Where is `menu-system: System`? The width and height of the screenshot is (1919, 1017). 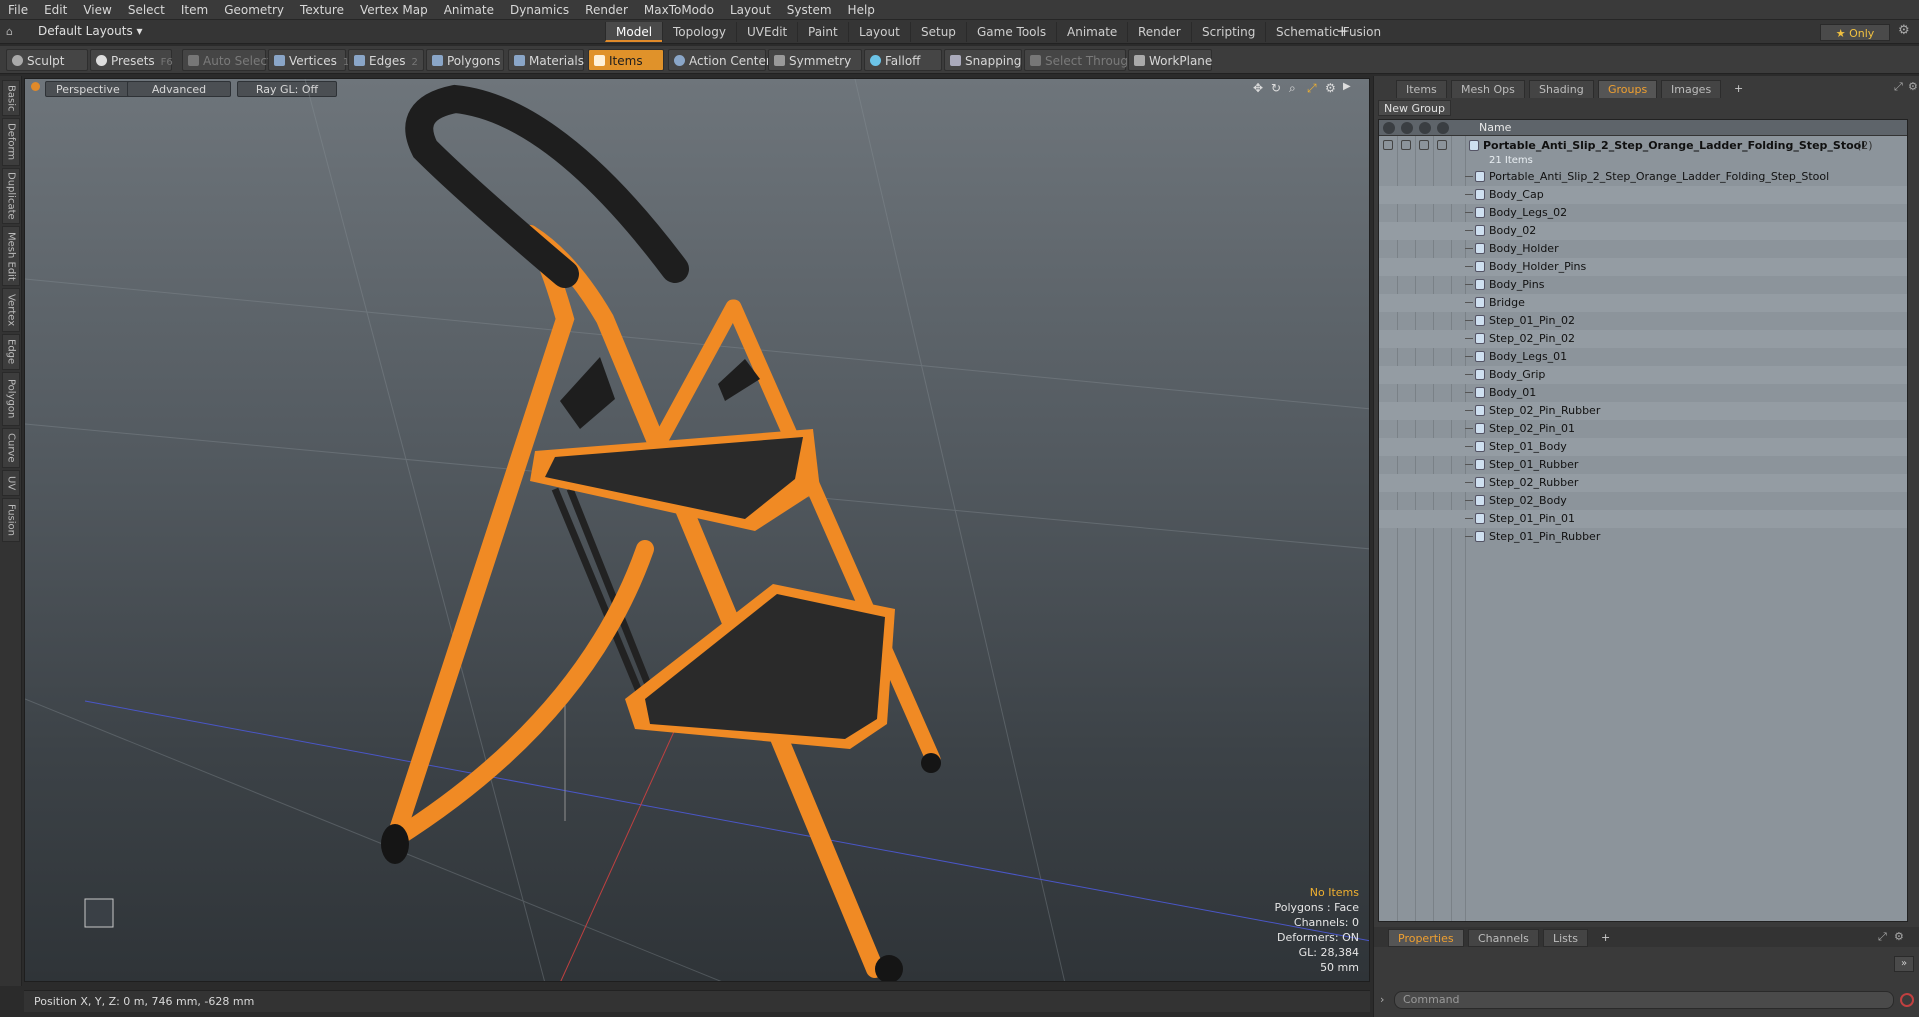 menu-system: System is located at coordinates (809, 10).